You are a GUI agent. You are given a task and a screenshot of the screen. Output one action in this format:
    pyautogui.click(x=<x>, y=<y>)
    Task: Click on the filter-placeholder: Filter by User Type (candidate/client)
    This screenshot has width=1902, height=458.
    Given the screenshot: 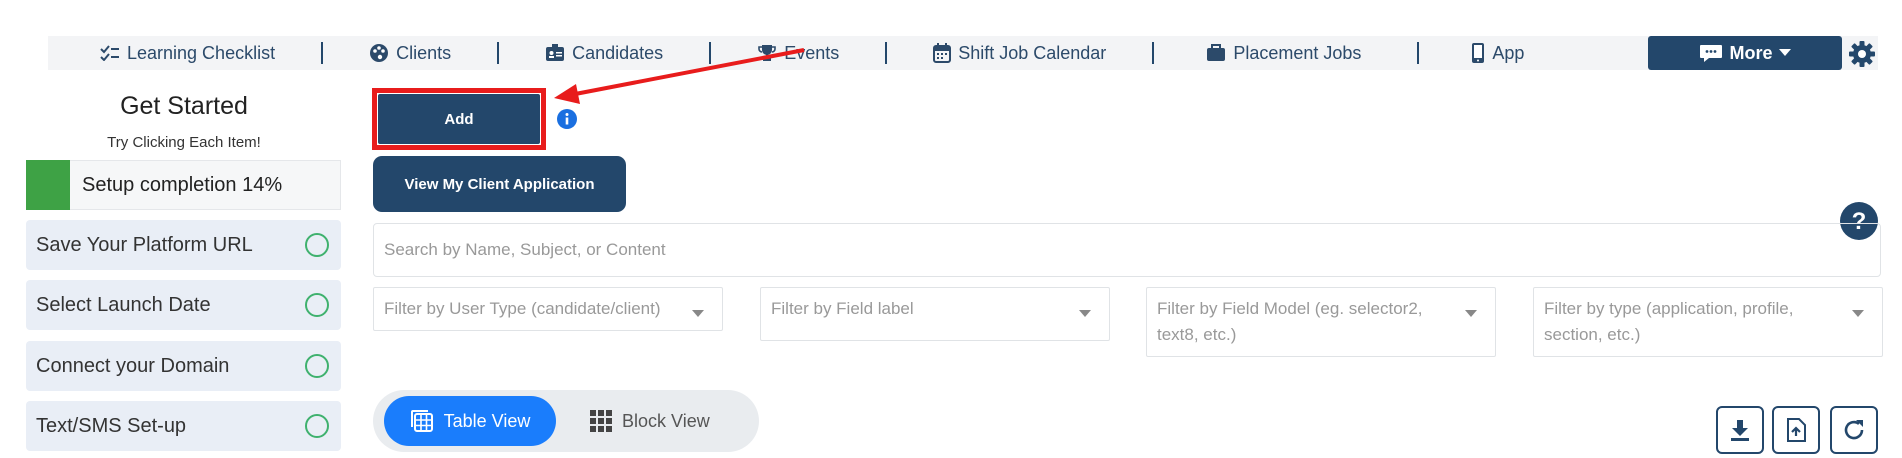 What is the action you would take?
    pyautogui.click(x=522, y=308)
    